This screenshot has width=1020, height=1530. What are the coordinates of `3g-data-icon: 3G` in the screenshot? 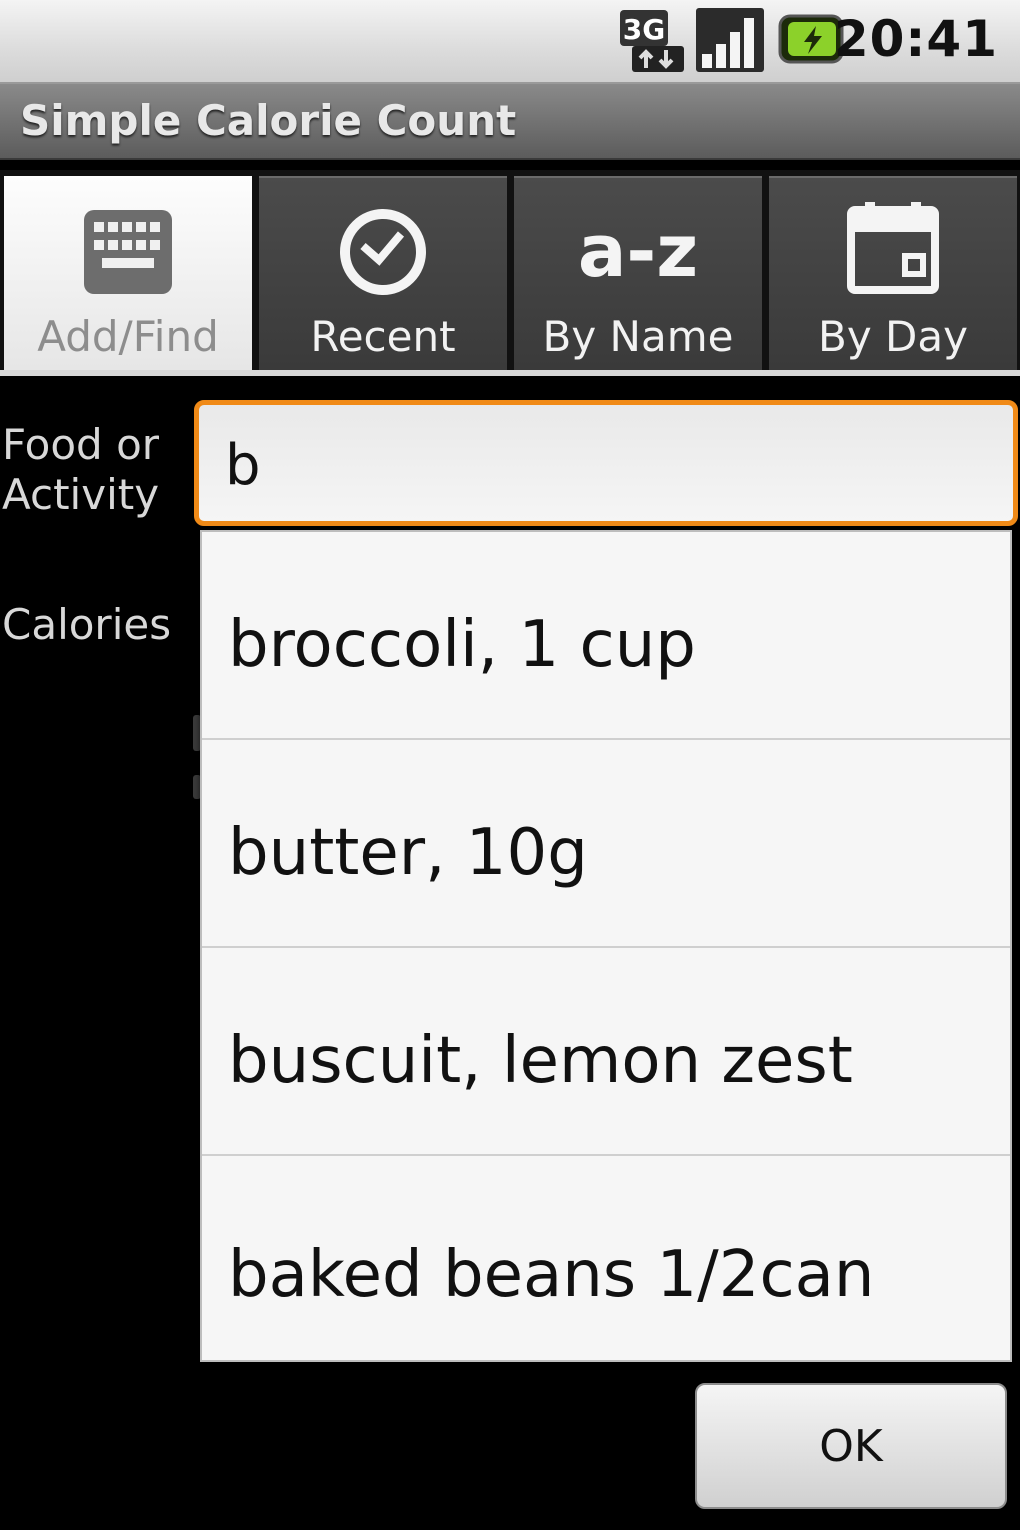 It's located at (652, 43).